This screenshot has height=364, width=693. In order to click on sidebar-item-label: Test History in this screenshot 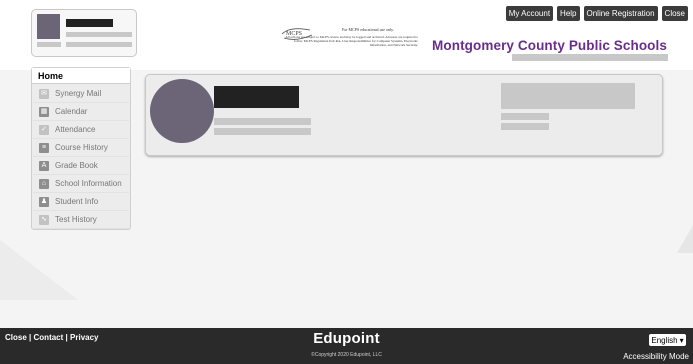, I will do `click(76, 219)`.